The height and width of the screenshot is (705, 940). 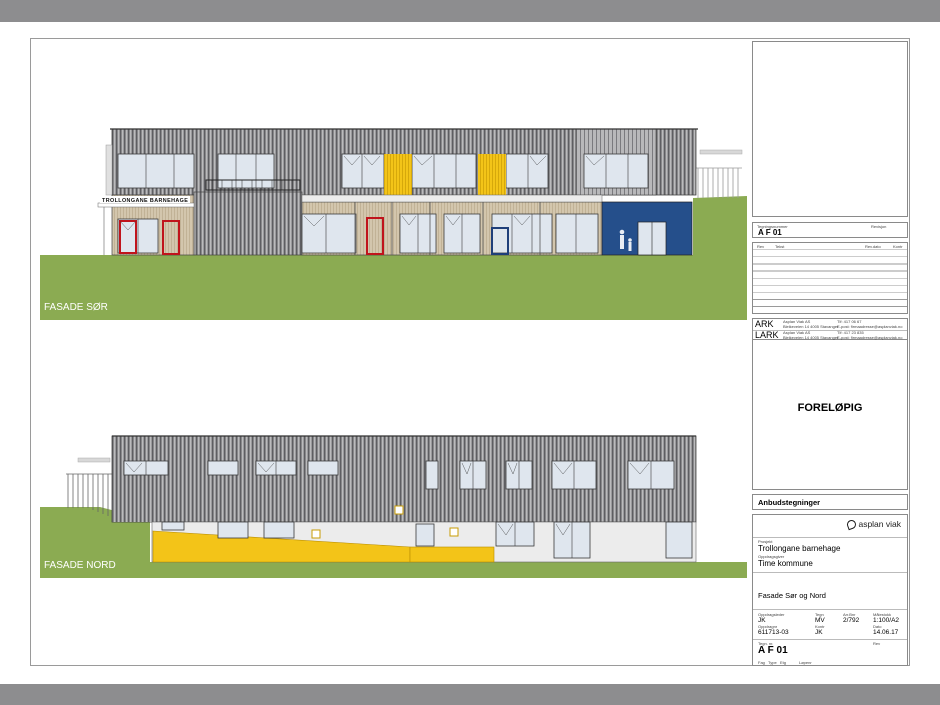 What do you see at coordinates (780, 246) in the screenshot?
I see `rev-col-text: Tekst` at bounding box center [780, 246].